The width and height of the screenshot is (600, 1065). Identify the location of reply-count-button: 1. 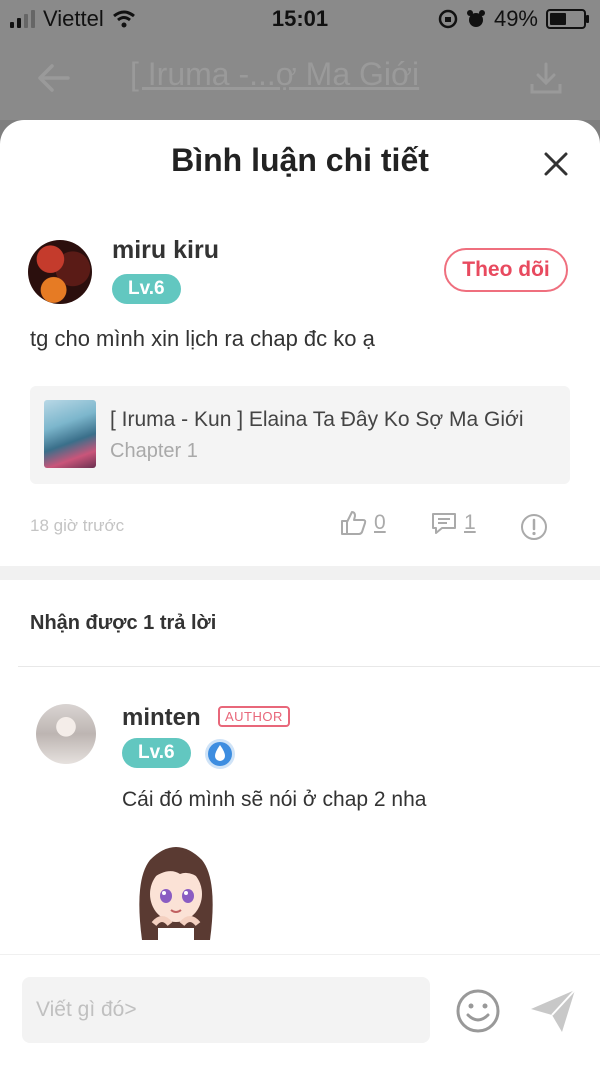
(453, 523).